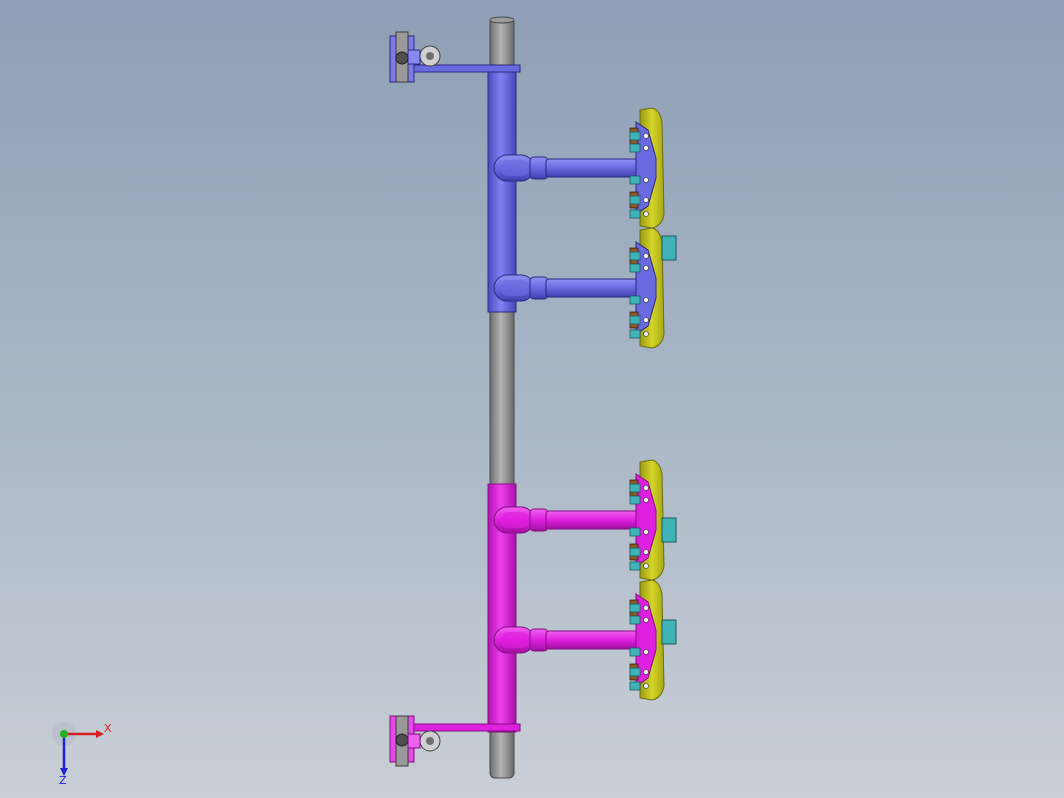 The width and height of the screenshot is (1064, 798). What do you see at coordinates (63, 780) in the screenshot?
I see `triad-z-label: Z` at bounding box center [63, 780].